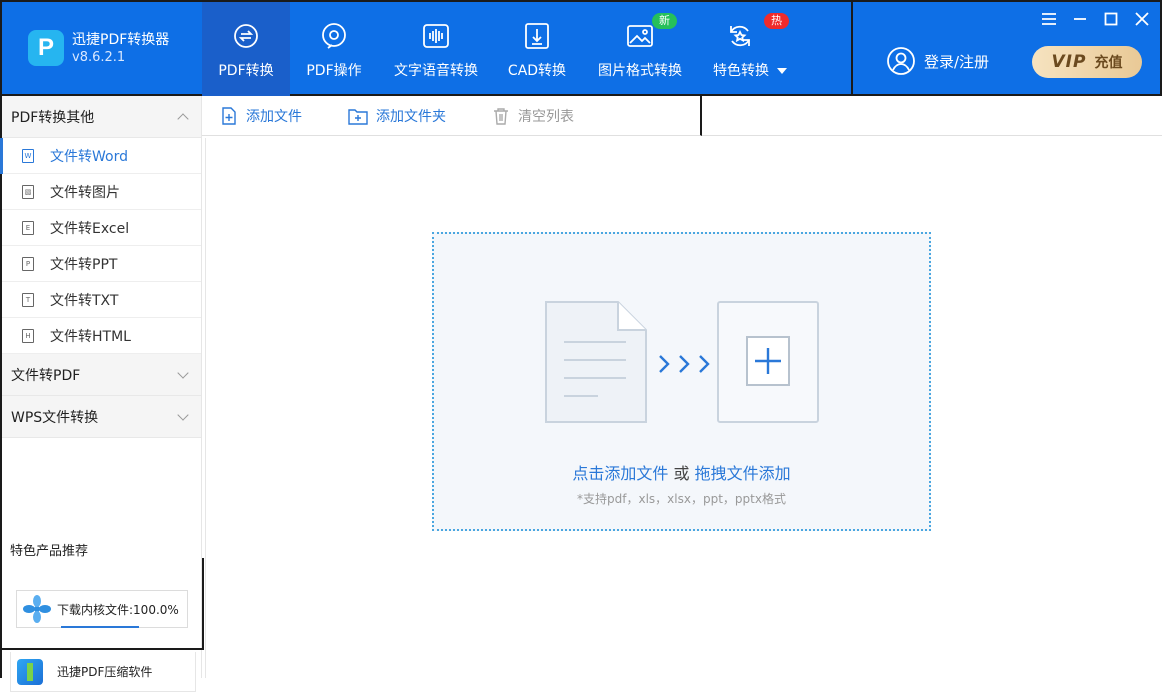  I want to click on group-title: PDF转换其他, so click(53, 117).